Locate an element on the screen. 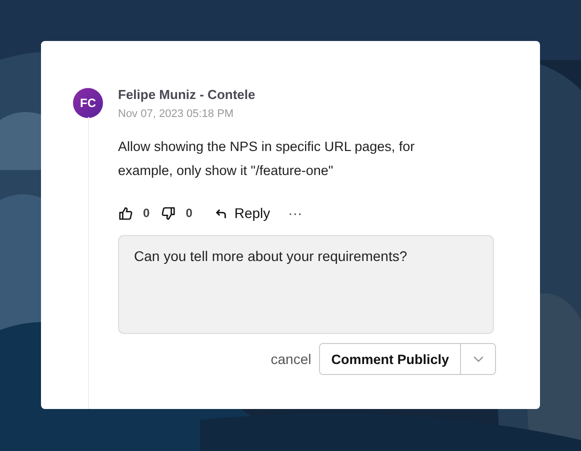 Image resolution: width=581 pixels, height=451 pixels. cancel-button: cancel is located at coordinates (291, 359).